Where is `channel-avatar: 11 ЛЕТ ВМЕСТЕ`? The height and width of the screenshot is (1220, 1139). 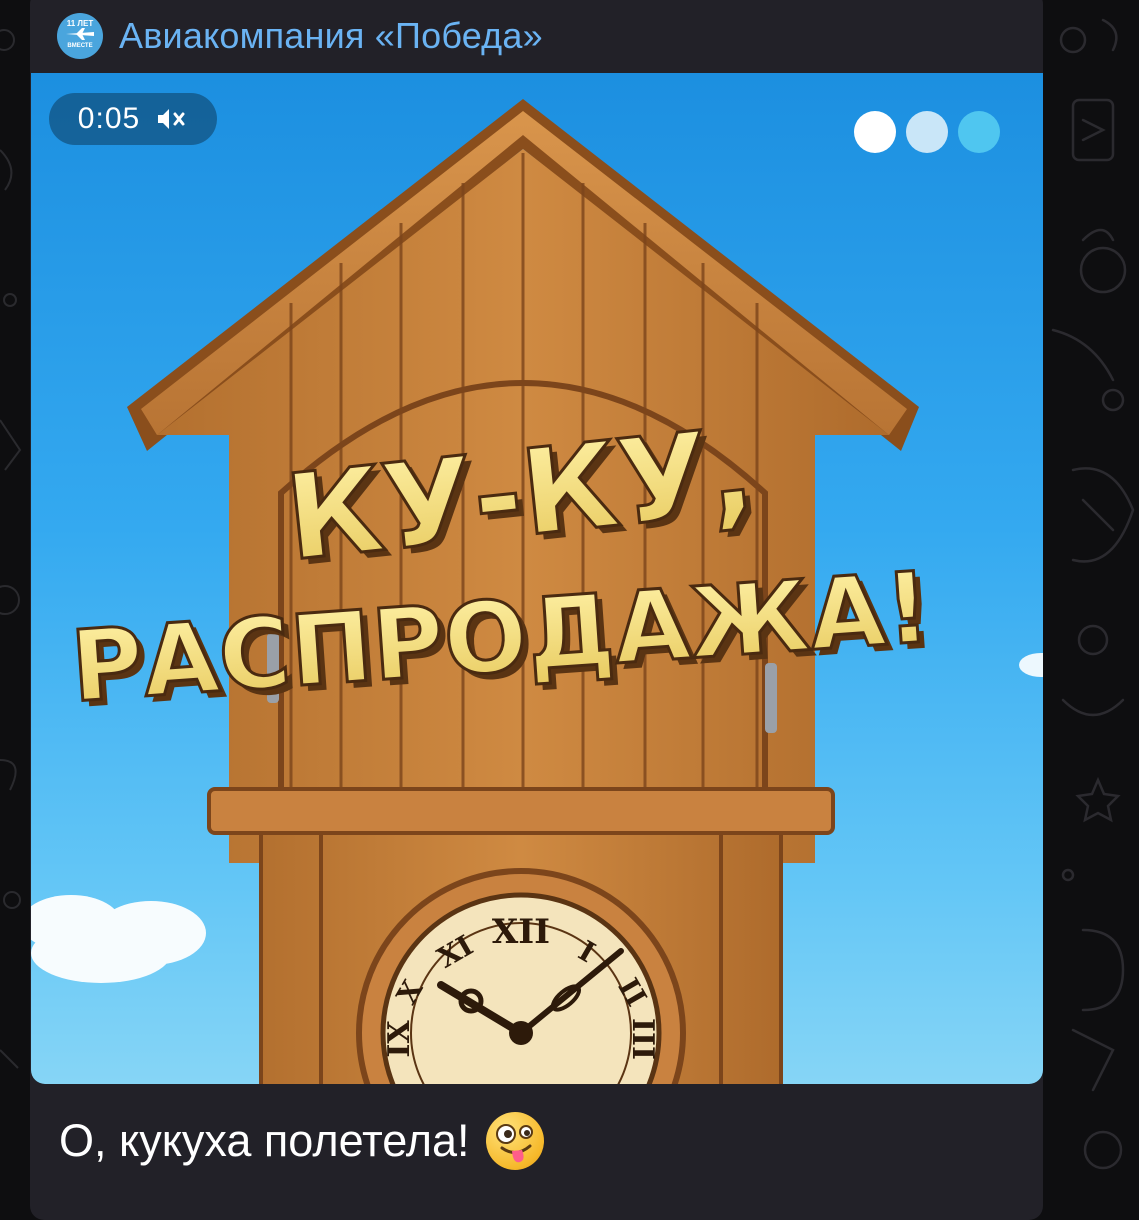 channel-avatar: 11 ЛЕТ ВМЕСТЕ is located at coordinates (80, 36).